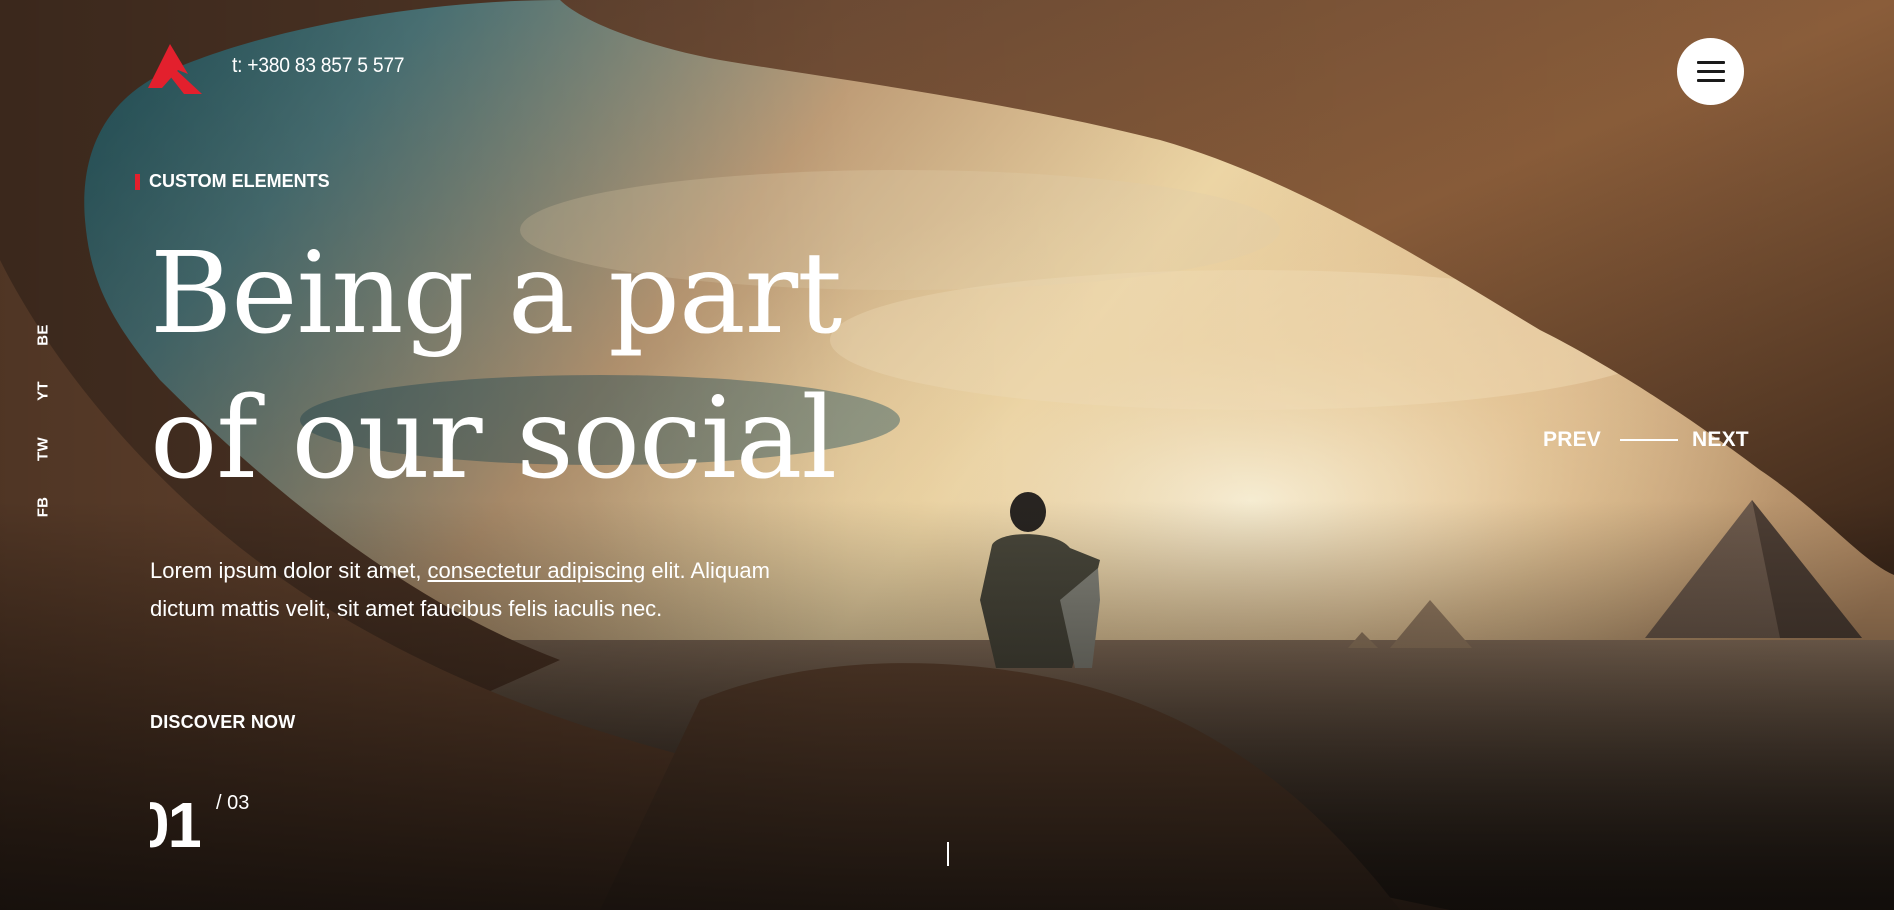 This screenshot has height=910, width=1894. I want to click on social-label-be: BE, so click(43, 335).